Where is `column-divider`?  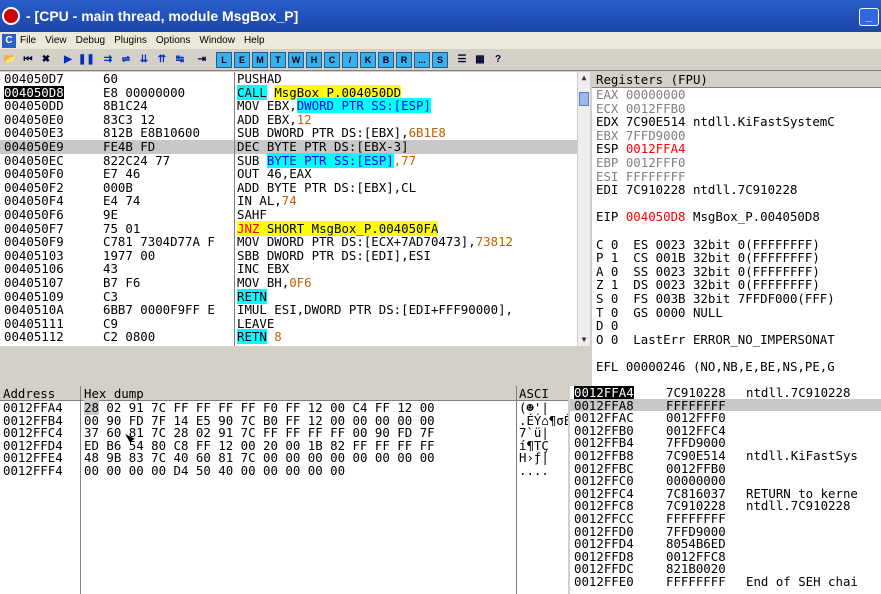
column-divider is located at coordinates (234, 209).